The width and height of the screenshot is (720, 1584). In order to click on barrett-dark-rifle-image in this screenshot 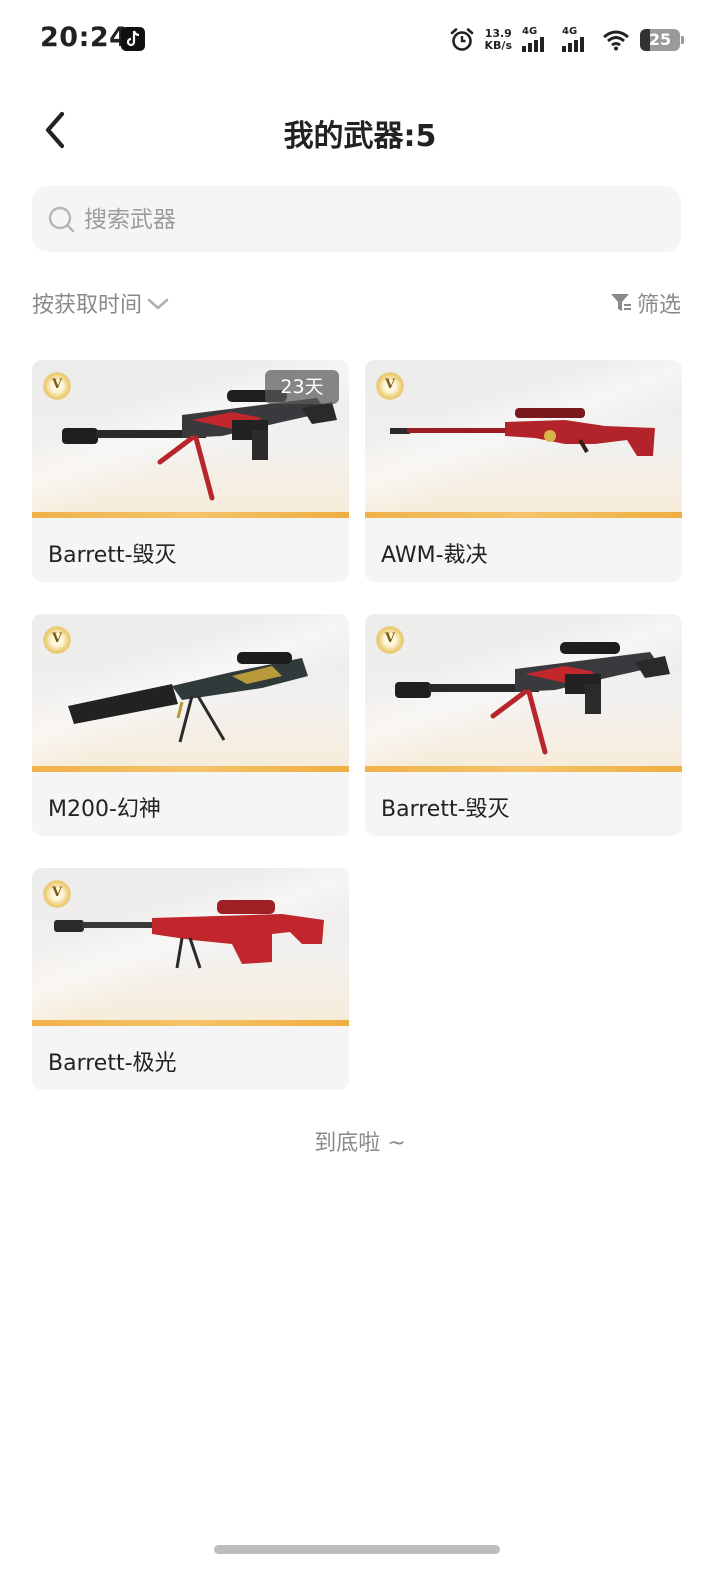, I will do `click(532, 698)`.